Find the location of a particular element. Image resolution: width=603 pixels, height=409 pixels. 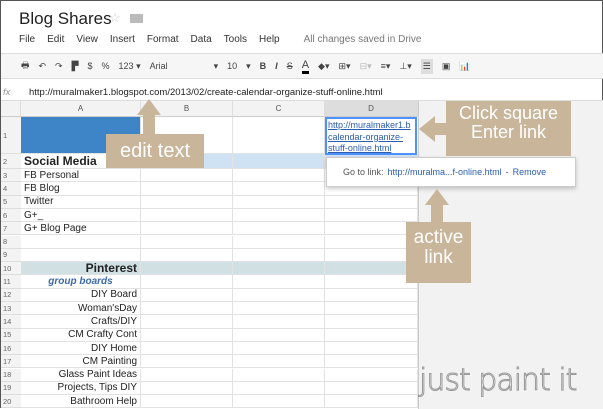

cell-a: DIY Home is located at coordinates (81, 348).